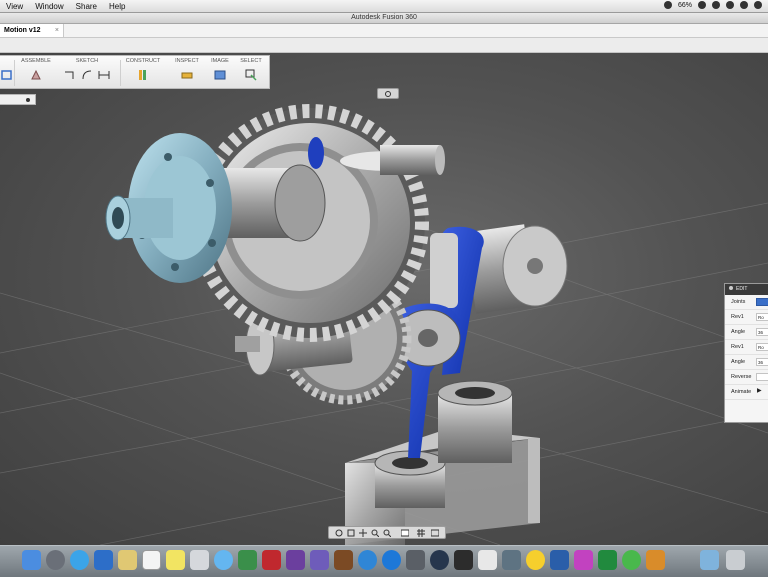 This screenshot has width=768, height=577. What do you see at coordinates (758, 5) in the screenshot?
I see `notifications-icon` at bounding box center [758, 5].